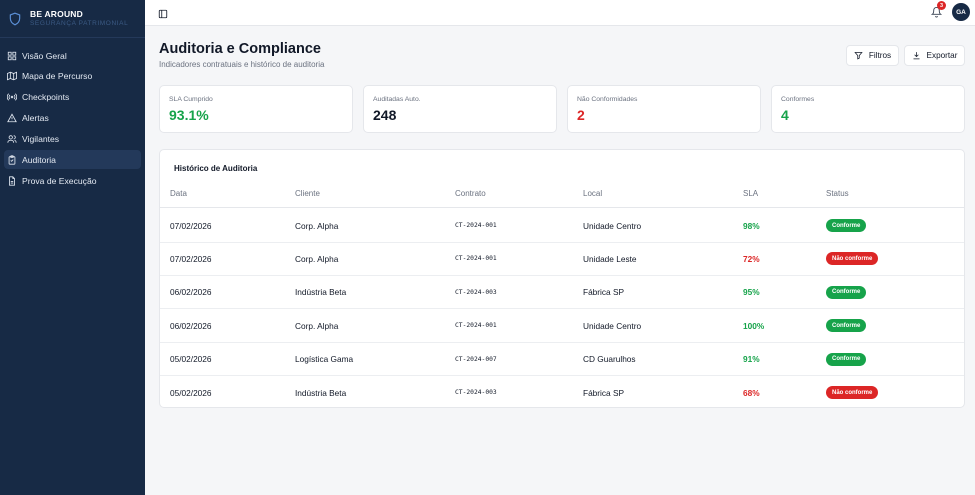  Describe the element at coordinates (240, 49) in the screenshot. I see `page-title: Auditoria e Compliance` at that location.